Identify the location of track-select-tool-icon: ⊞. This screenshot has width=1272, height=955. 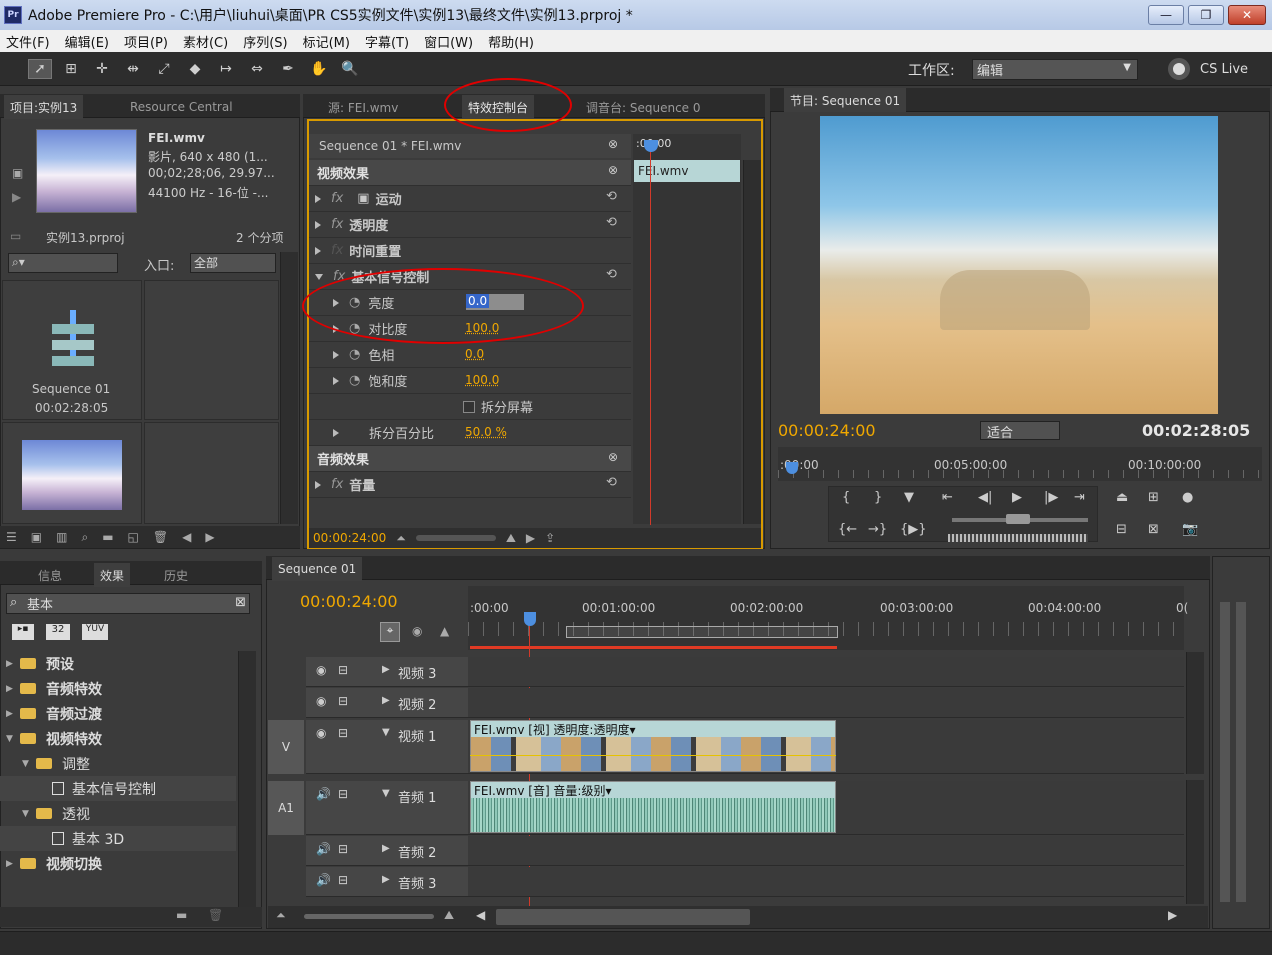
(71, 69).